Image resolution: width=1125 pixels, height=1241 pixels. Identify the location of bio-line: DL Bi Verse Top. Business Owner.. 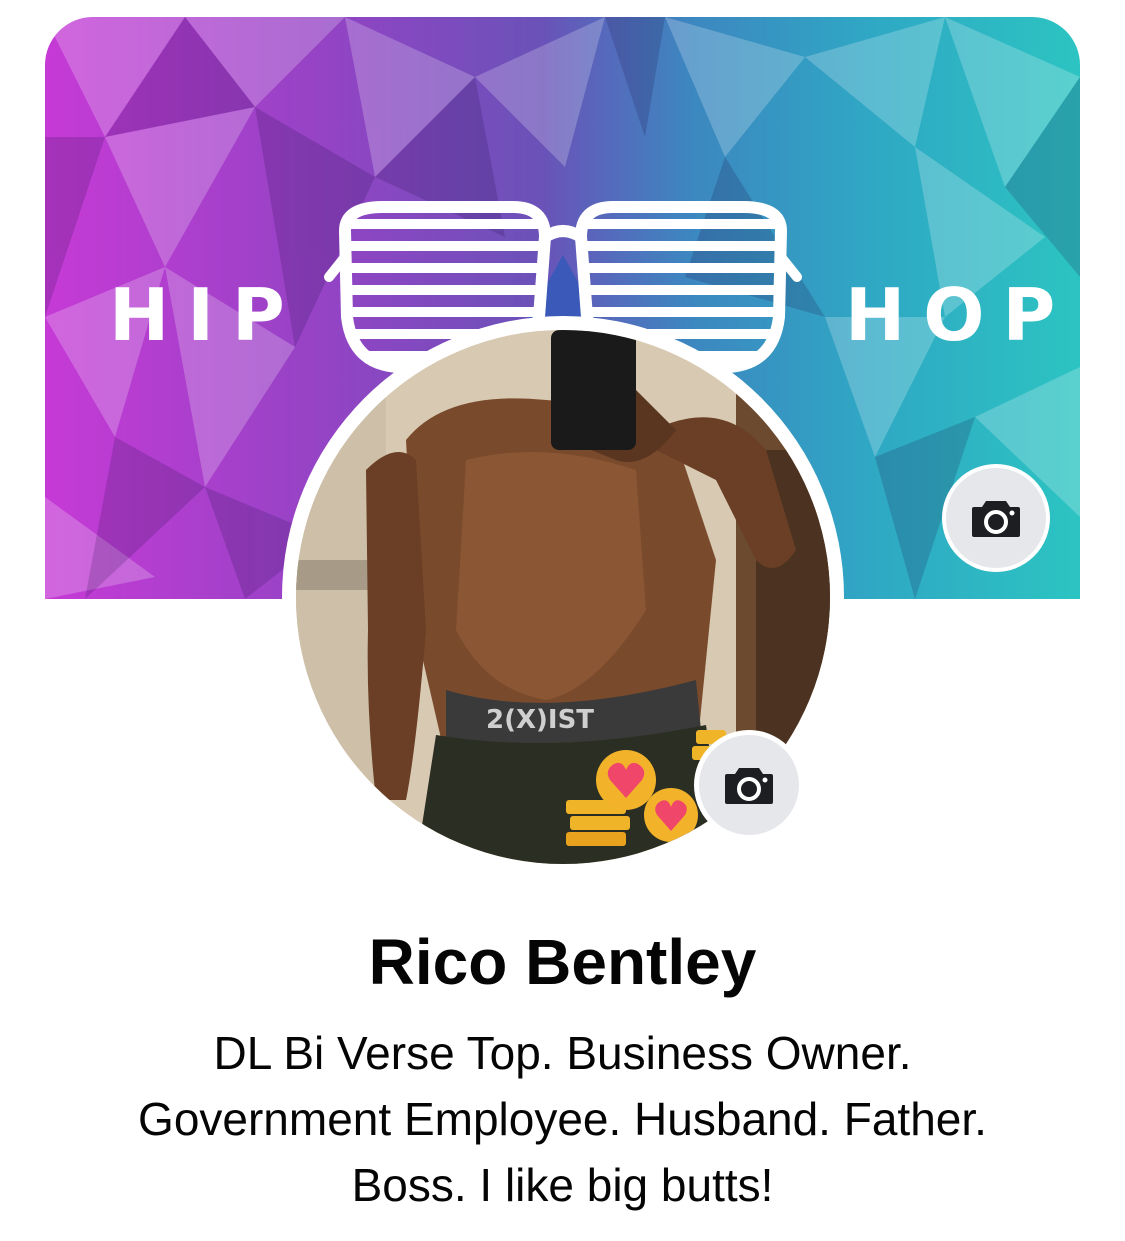
(562, 1053).